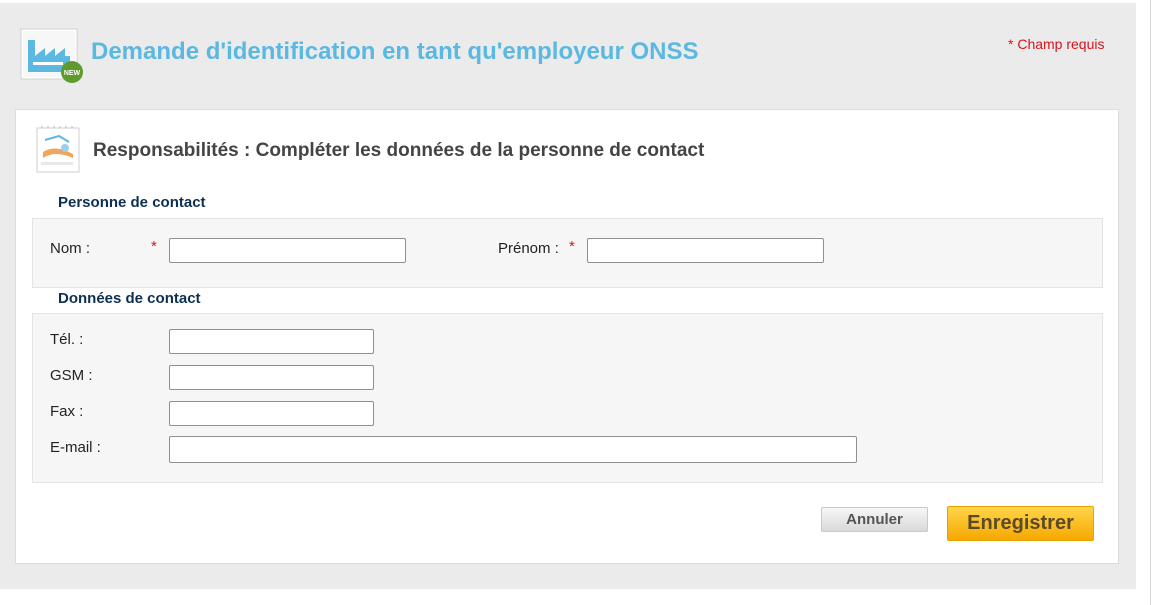  I want to click on fax-input, so click(271, 413).